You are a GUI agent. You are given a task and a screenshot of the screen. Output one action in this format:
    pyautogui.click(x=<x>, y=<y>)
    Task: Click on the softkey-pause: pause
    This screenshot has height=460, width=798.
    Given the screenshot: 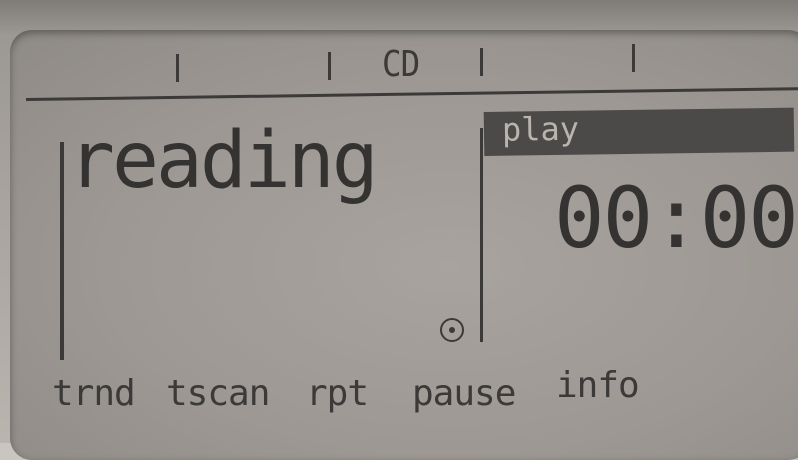 What is the action you would take?
    pyautogui.click(x=464, y=394)
    